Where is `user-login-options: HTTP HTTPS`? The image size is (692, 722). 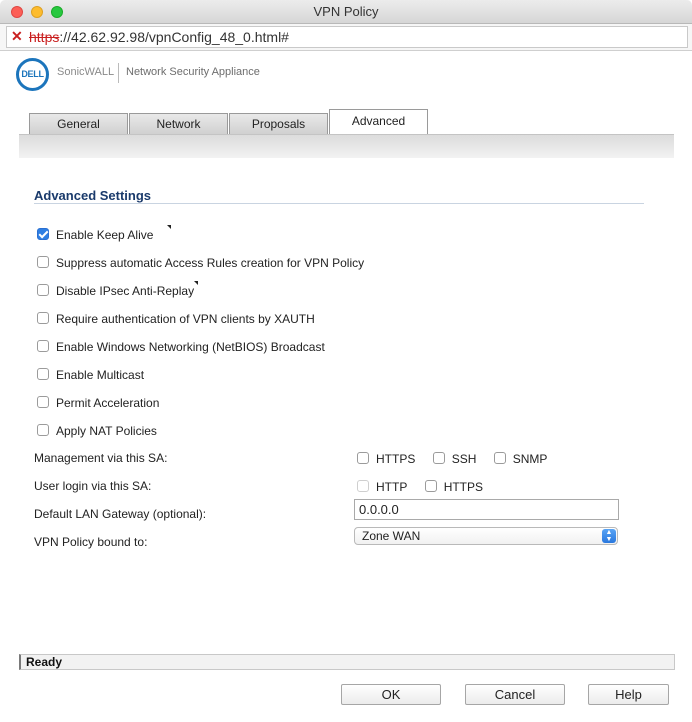
user-login-options: HTTP HTTPS is located at coordinates (427, 487).